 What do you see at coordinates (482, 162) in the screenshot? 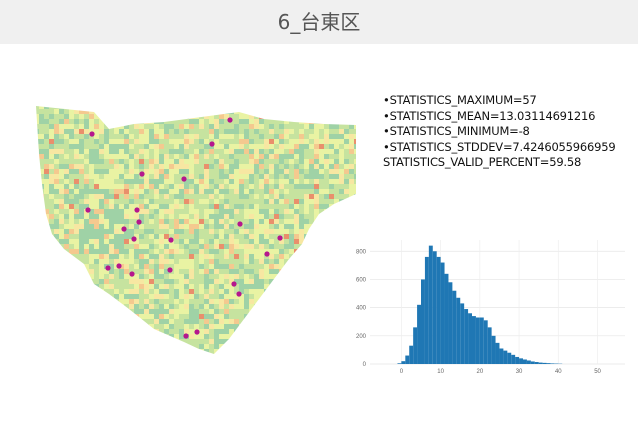
I see `stat-valid-percent: STATISTICS_VALID_PERCENT=59.58` at bounding box center [482, 162].